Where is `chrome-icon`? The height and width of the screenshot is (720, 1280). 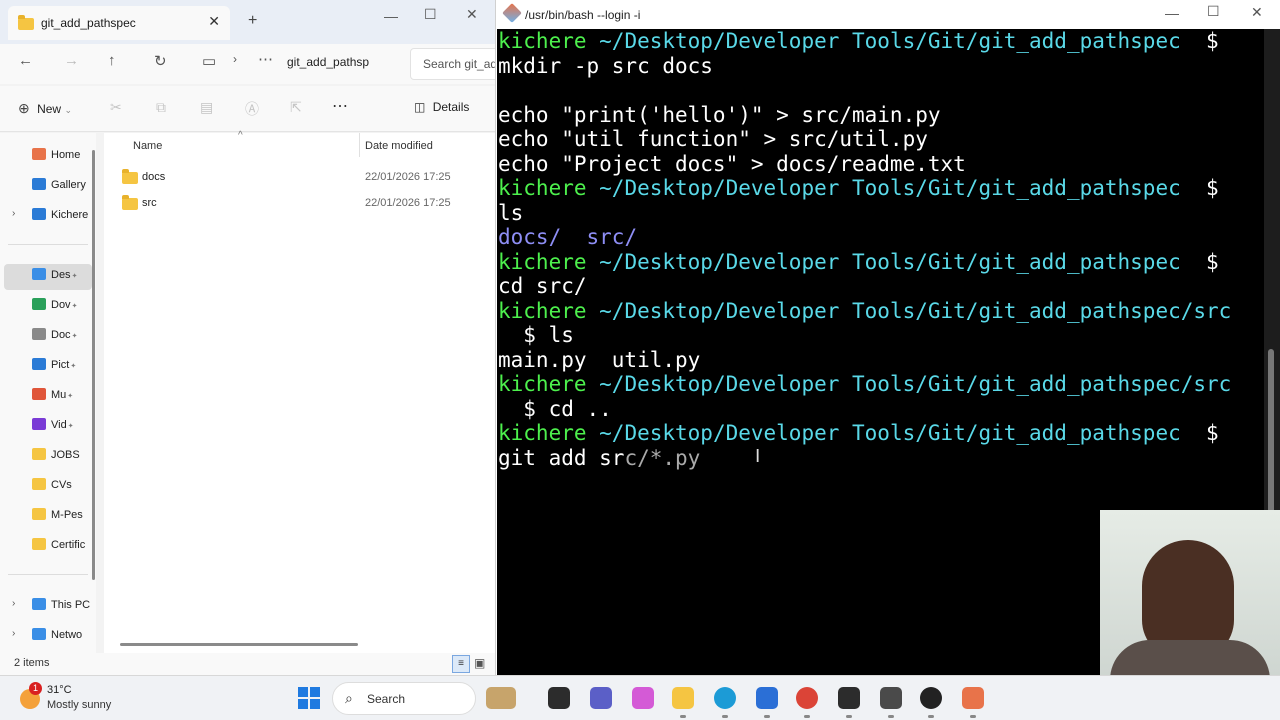
chrome-icon is located at coordinates (807, 698).